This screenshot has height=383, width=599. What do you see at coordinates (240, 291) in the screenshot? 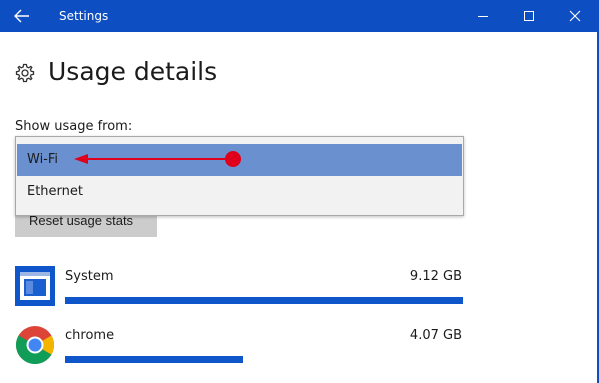
I see `app-row-system: System 9.12 GB` at bounding box center [240, 291].